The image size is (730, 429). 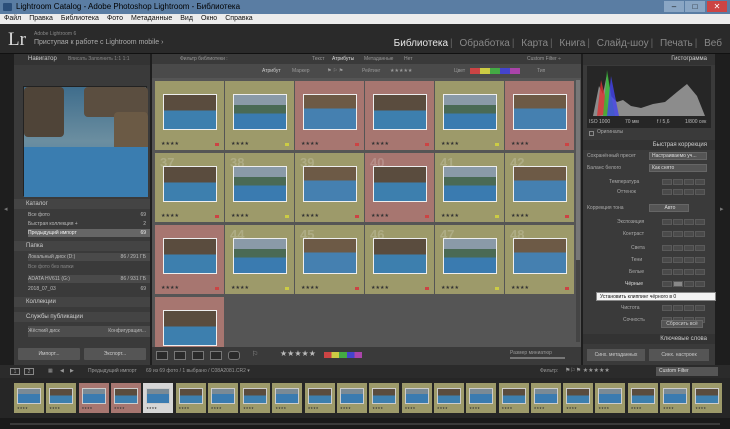 What do you see at coordinates (537, 358) in the screenshot?
I see `thumbnail-size-slider` at bounding box center [537, 358].